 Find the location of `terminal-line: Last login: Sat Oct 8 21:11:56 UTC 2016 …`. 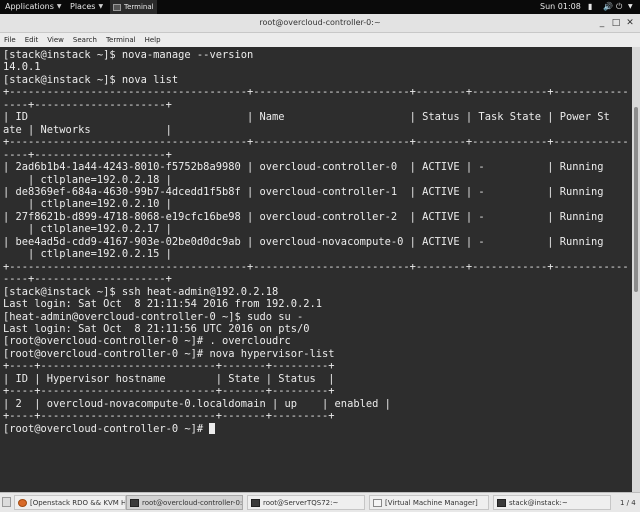

terminal-line: Last login: Sat Oct 8 21:11:56 UTC 2016 … is located at coordinates (156, 328).